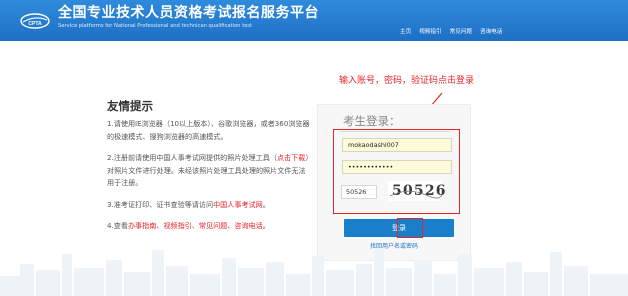 The image size is (628, 296). What do you see at coordinates (35, 24) in the screenshot?
I see `svg-text: CPTA` at bounding box center [35, 24].